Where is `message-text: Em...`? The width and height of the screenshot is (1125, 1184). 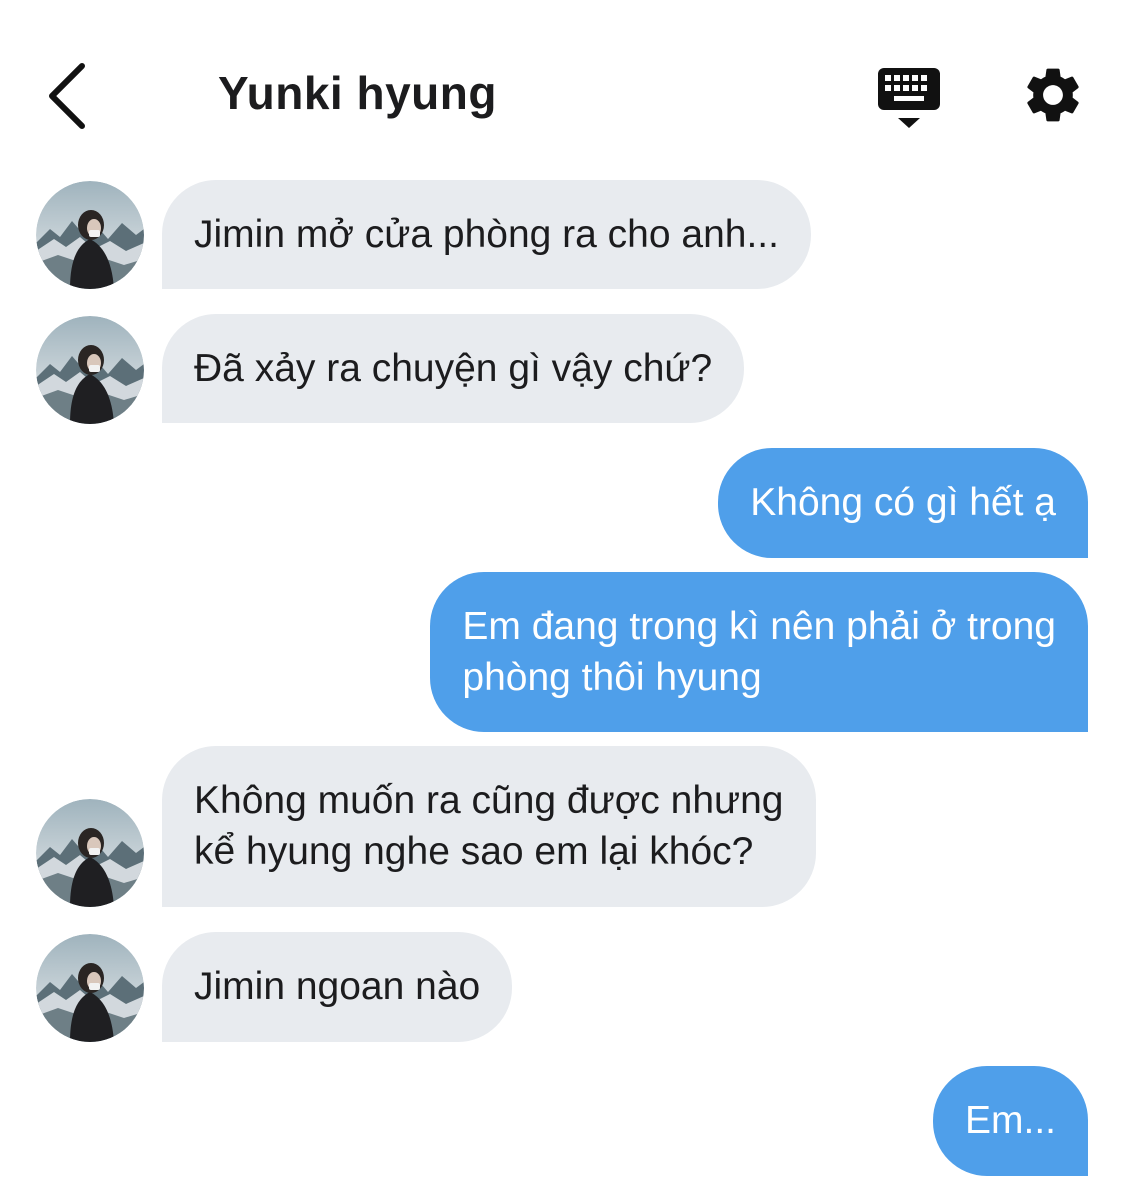
message-text: Em... is located at coordinates (1010, 1120).